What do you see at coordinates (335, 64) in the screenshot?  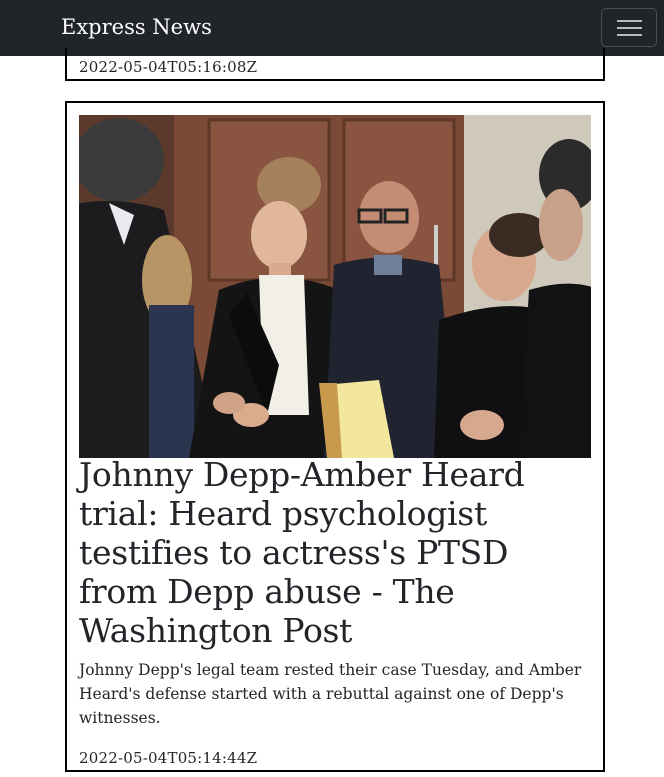 I see `previous-article-card: 2022-05-04T05:16:08Z` at bounding box center [335, 64].